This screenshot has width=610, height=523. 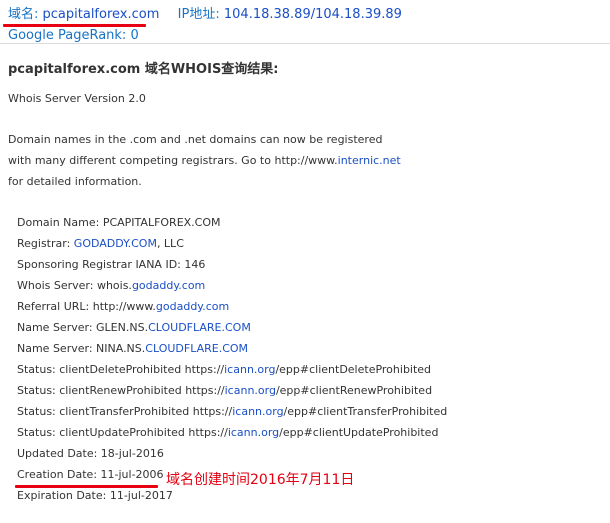 I want to click on record-registrar: Registrar: GODADDY.COM, LLC, so click(x=100, y=243).